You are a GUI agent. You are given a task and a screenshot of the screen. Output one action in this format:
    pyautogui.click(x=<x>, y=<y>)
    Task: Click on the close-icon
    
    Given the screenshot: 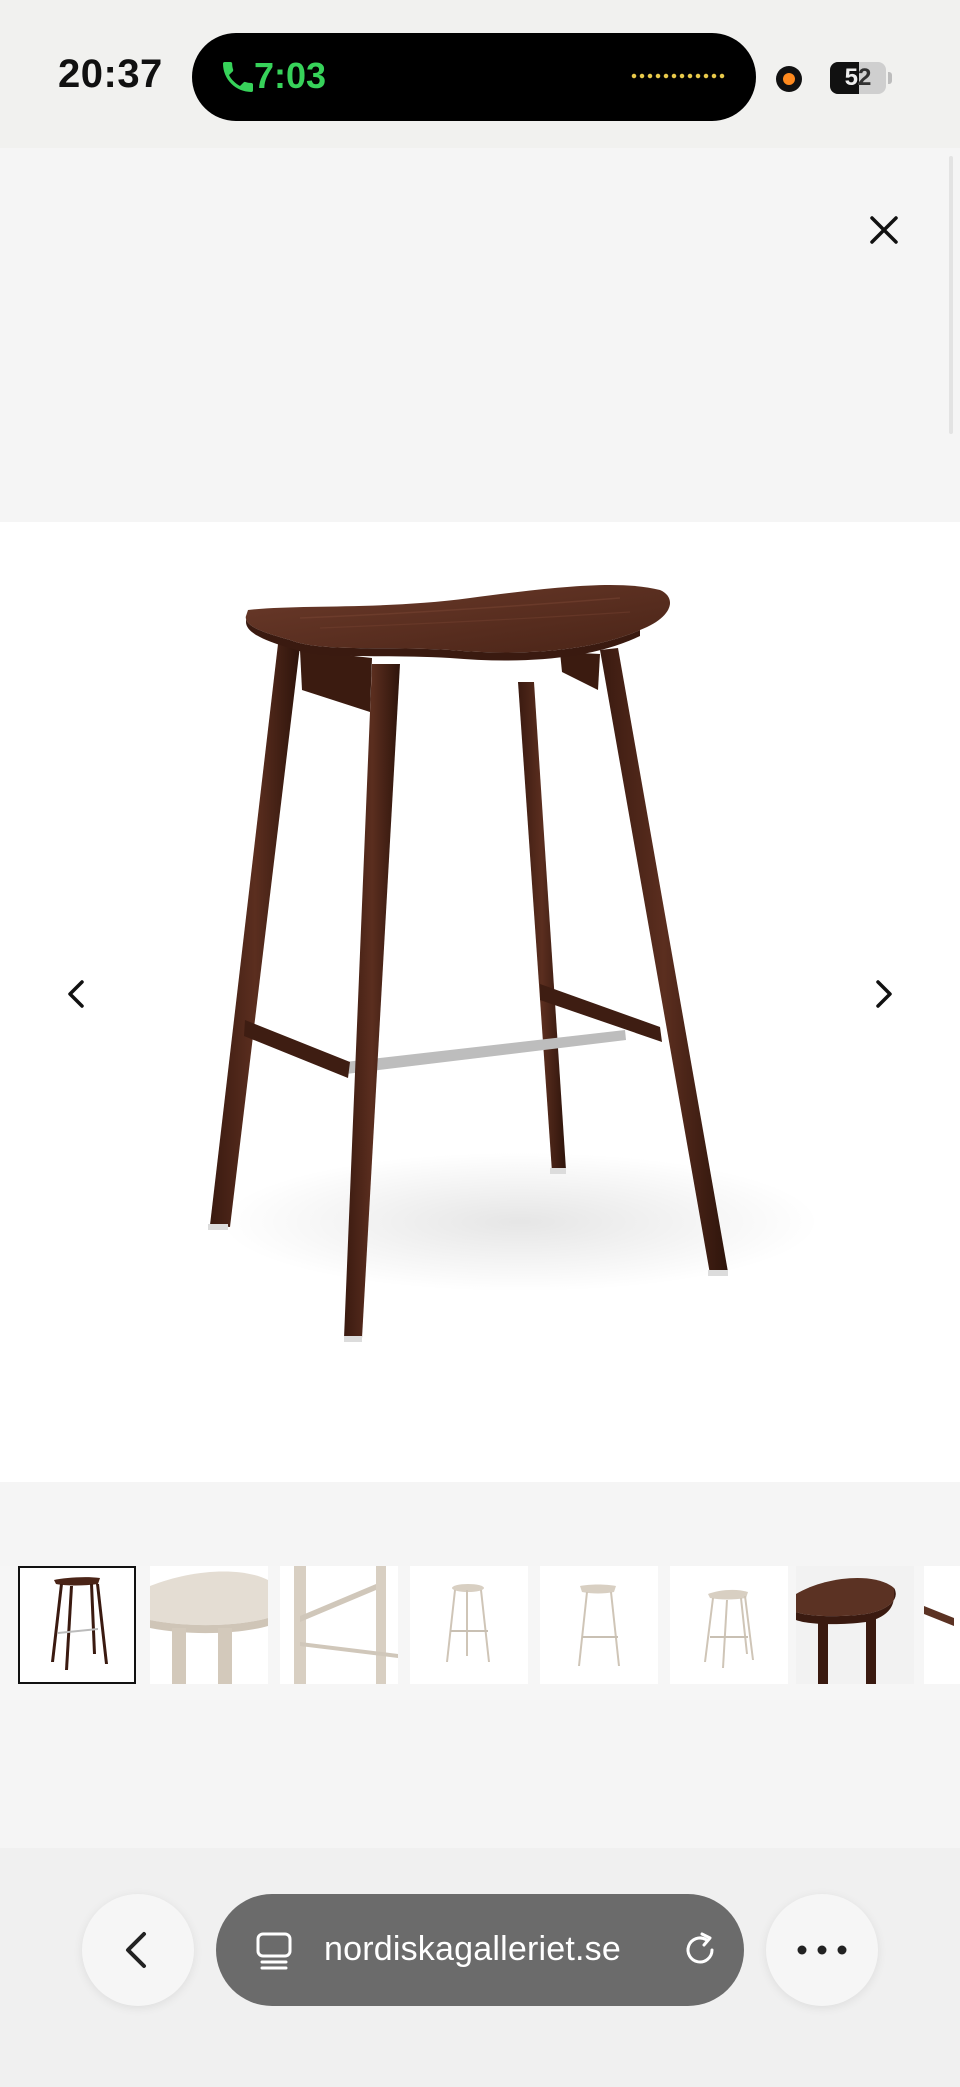 What is the action you would take?
    pyautogui.click(x=884, y=230)
    